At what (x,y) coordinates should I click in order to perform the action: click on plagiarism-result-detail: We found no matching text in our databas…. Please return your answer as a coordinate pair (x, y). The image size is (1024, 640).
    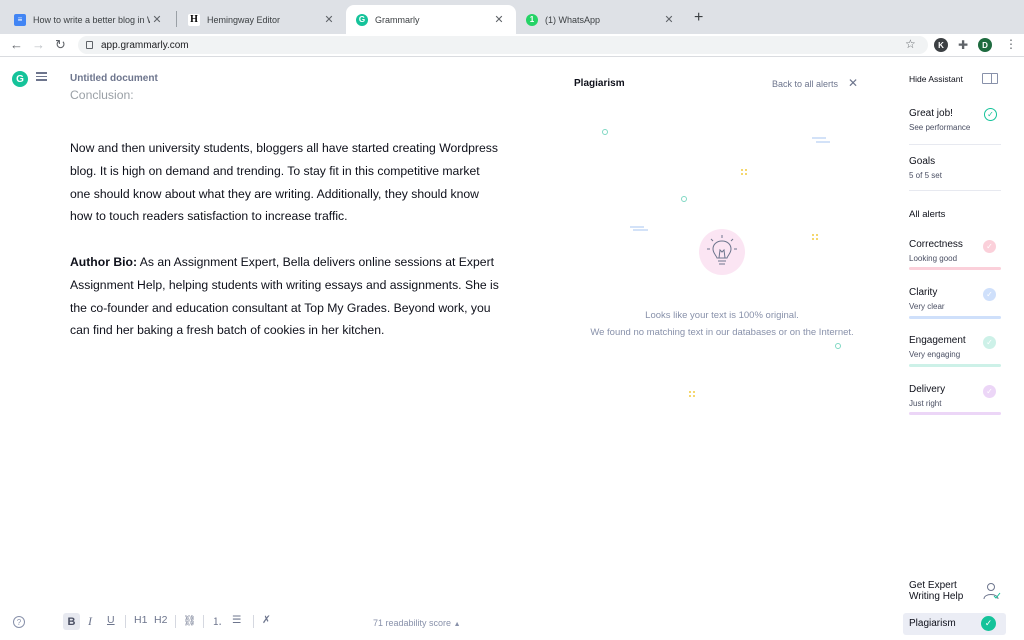
    Looking at the image, I should click on (722, 332).